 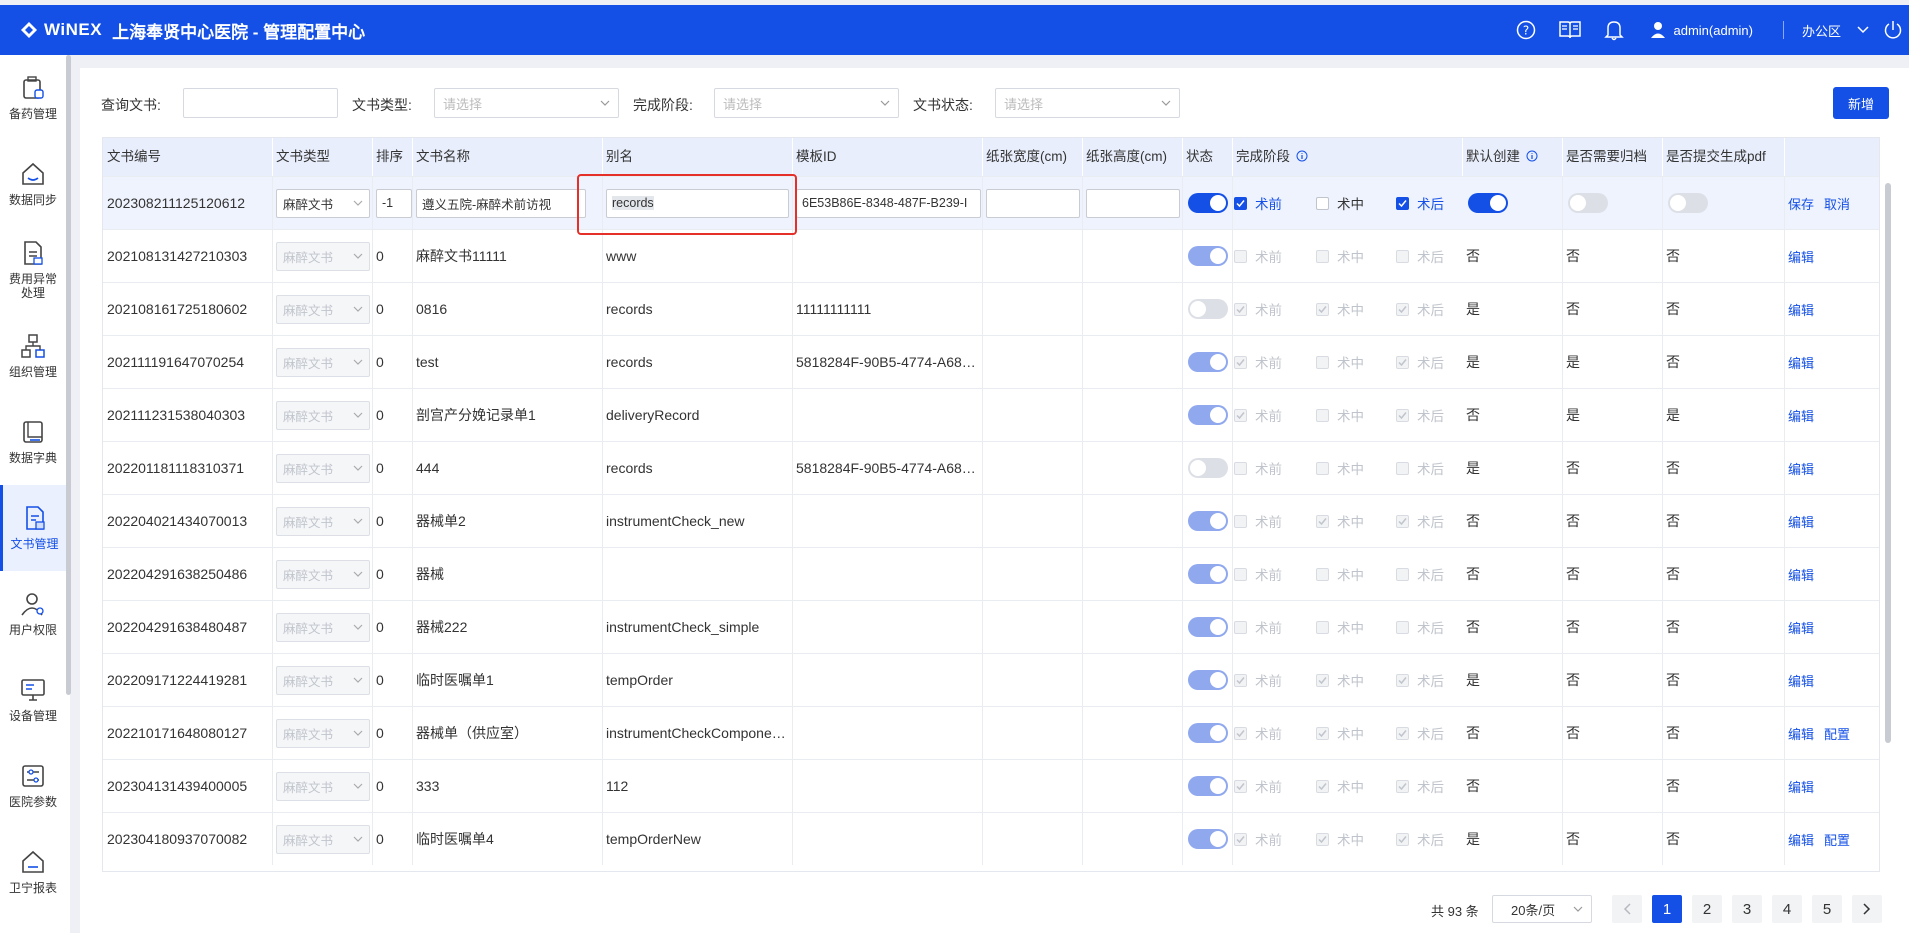 I want to click on table-scrollbar, so click(x=1888, y=463).